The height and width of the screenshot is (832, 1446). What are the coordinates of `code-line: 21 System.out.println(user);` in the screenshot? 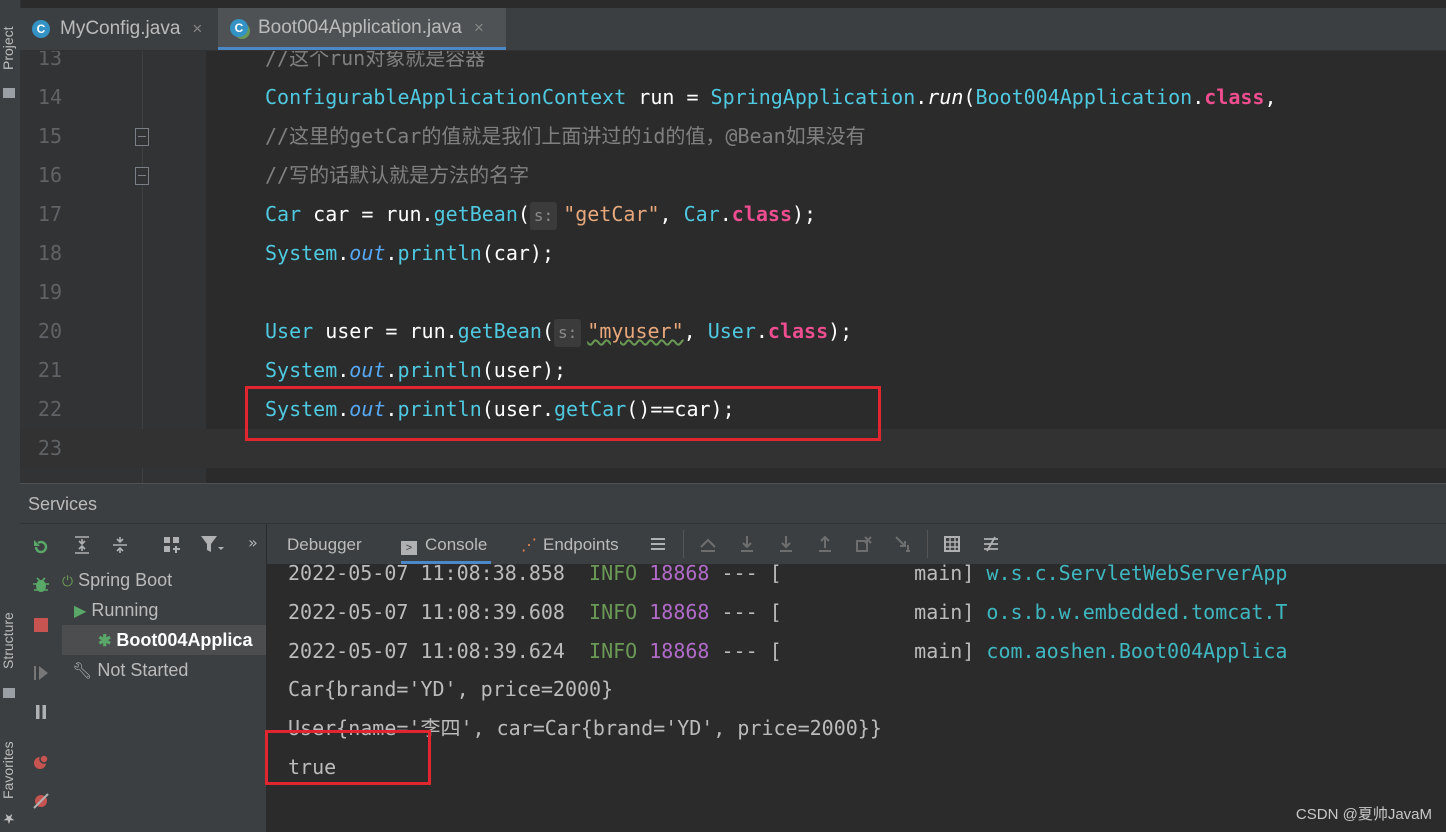 It's located at (733, 370).